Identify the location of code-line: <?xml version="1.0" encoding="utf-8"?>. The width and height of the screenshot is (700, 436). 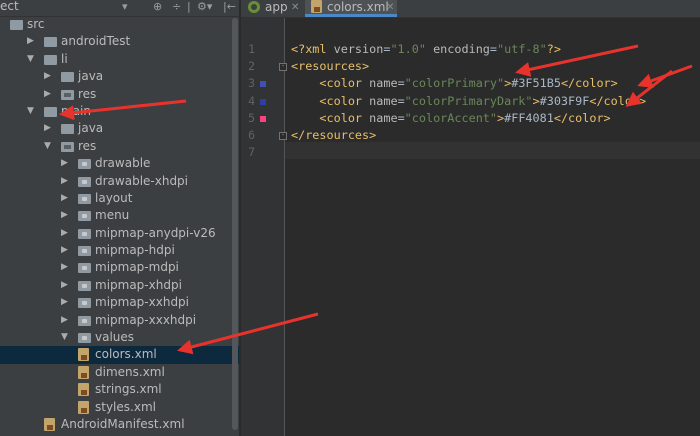
(426, 49).